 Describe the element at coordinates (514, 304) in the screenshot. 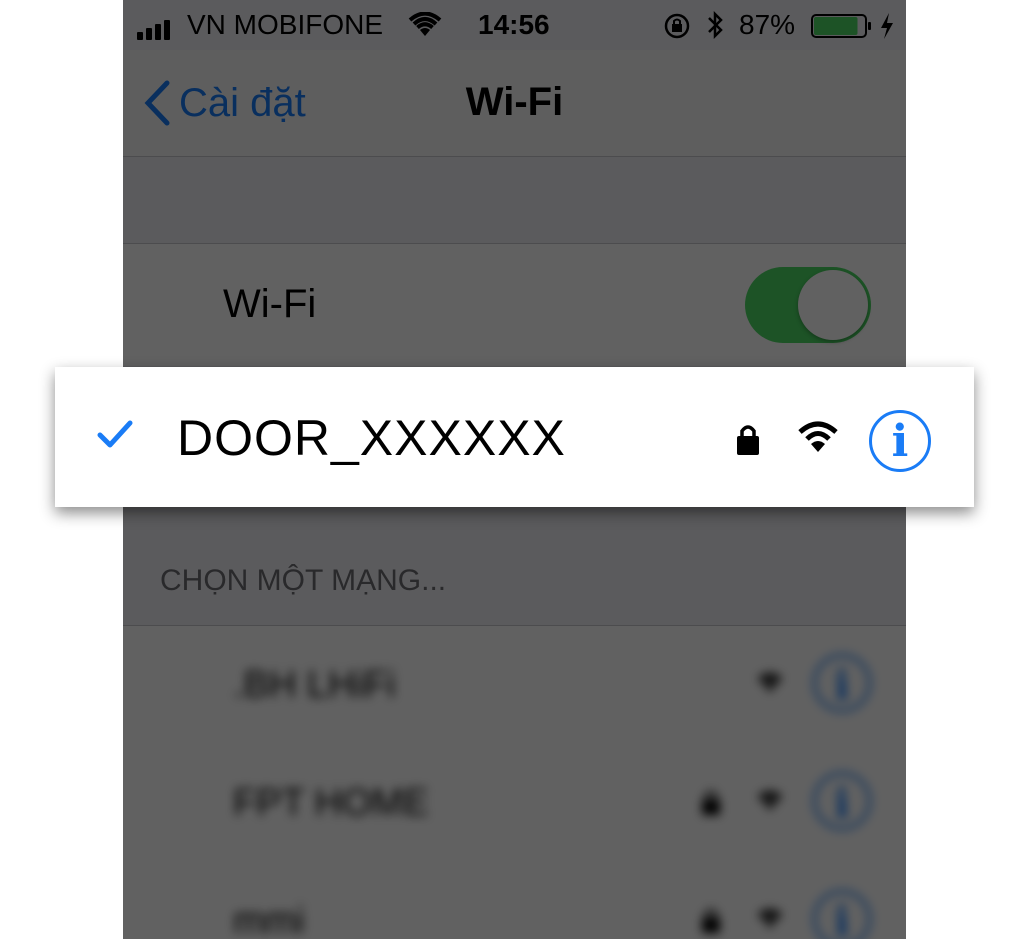

I see `wifi-toggle-row: Wi-Fi` at that location.